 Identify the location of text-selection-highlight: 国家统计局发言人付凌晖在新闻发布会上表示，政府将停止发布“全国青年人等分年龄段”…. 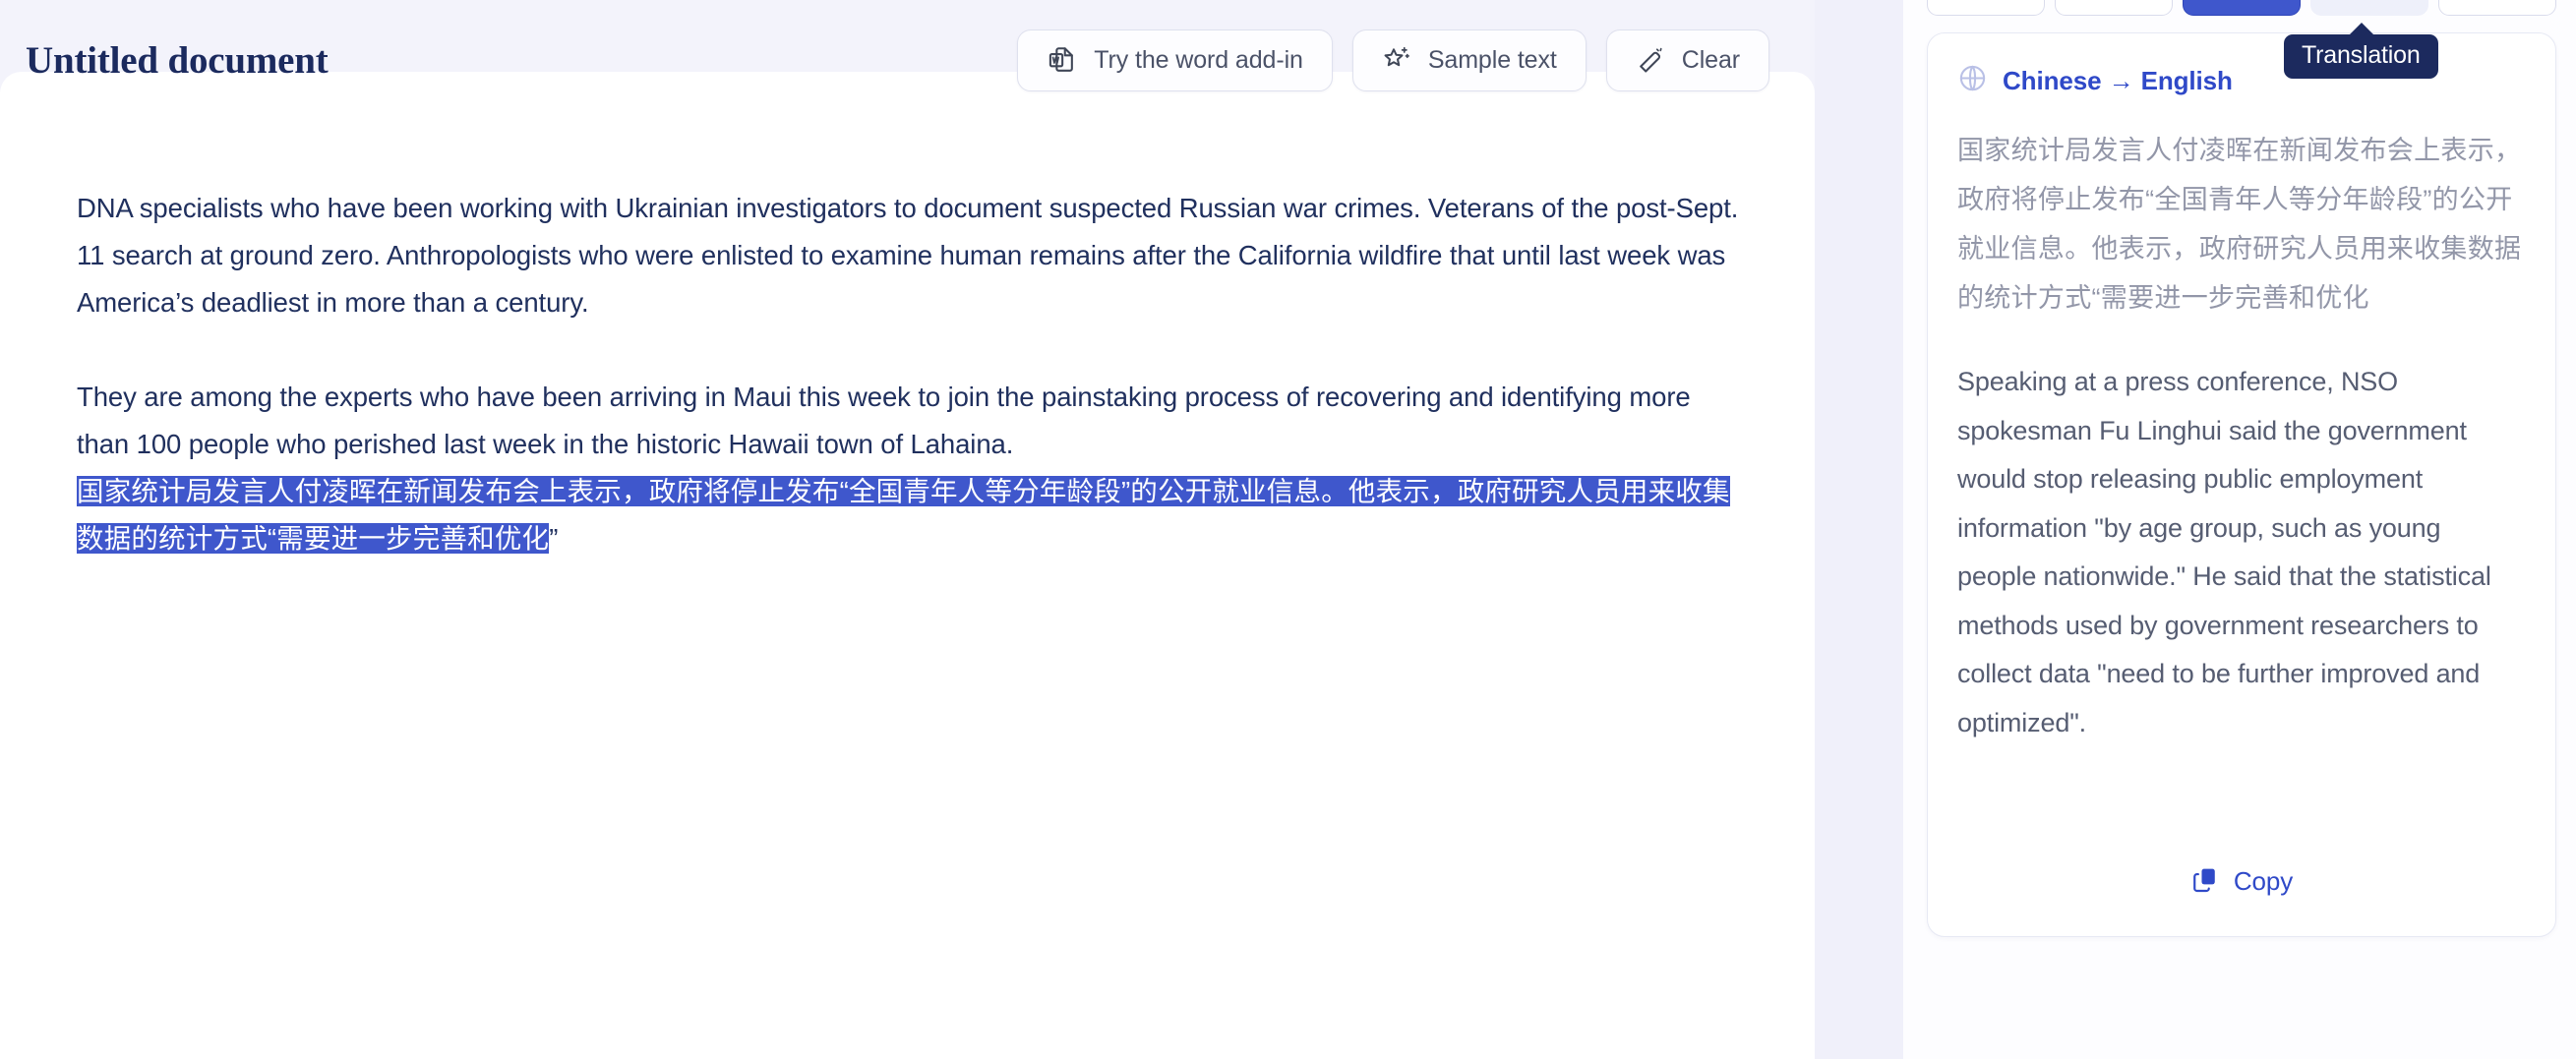
(903, 515).